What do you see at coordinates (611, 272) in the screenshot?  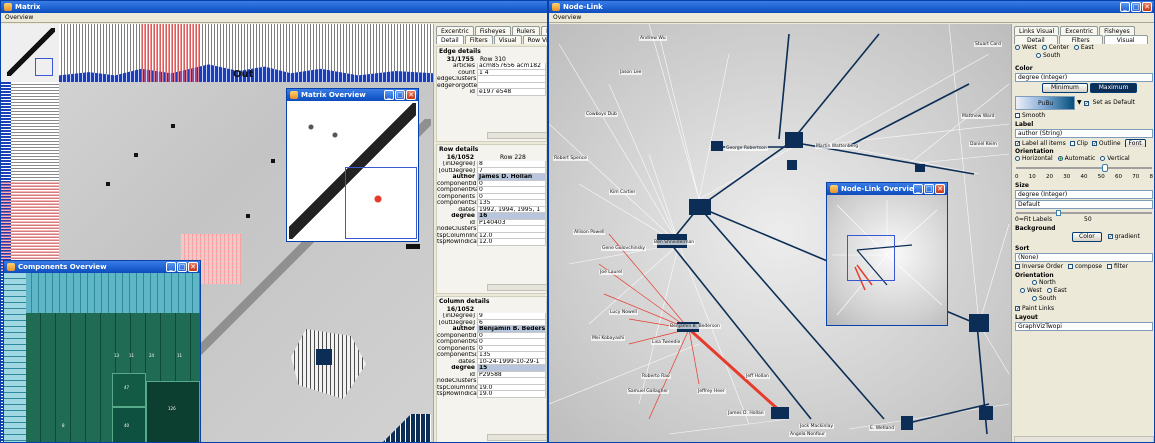 I see `node-label: Joe Laurel` at bounding box center [611, 272].